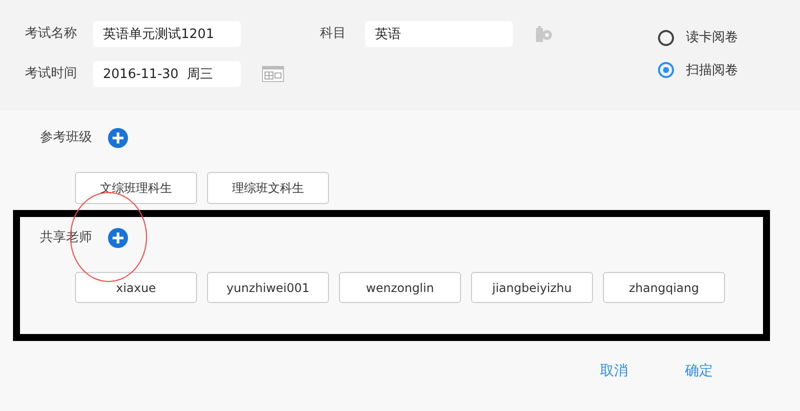 The height and width of the screenshot is (411, 800). I want to click on radio-label: 读卡阅卷, so click(712, 38).